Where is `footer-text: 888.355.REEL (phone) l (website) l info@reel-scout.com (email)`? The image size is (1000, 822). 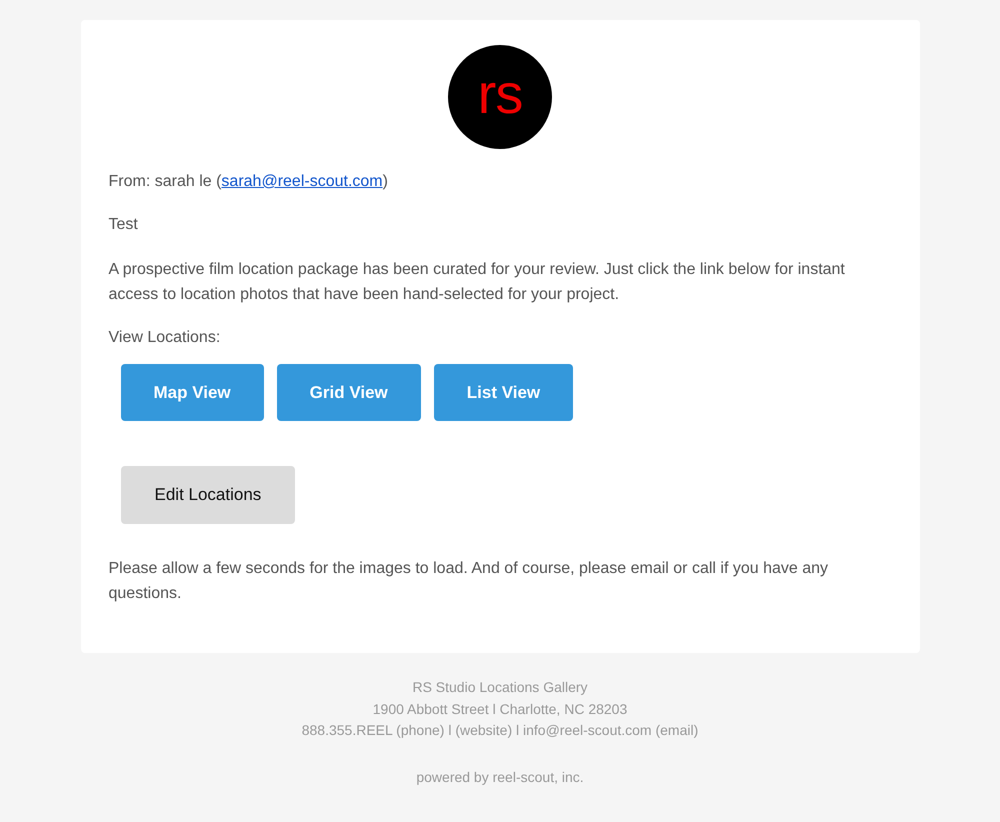
footer-text: 888.355.REEL (phone) l (website) l info@reel-scout.com (email) is located at coordinates (500, 730).